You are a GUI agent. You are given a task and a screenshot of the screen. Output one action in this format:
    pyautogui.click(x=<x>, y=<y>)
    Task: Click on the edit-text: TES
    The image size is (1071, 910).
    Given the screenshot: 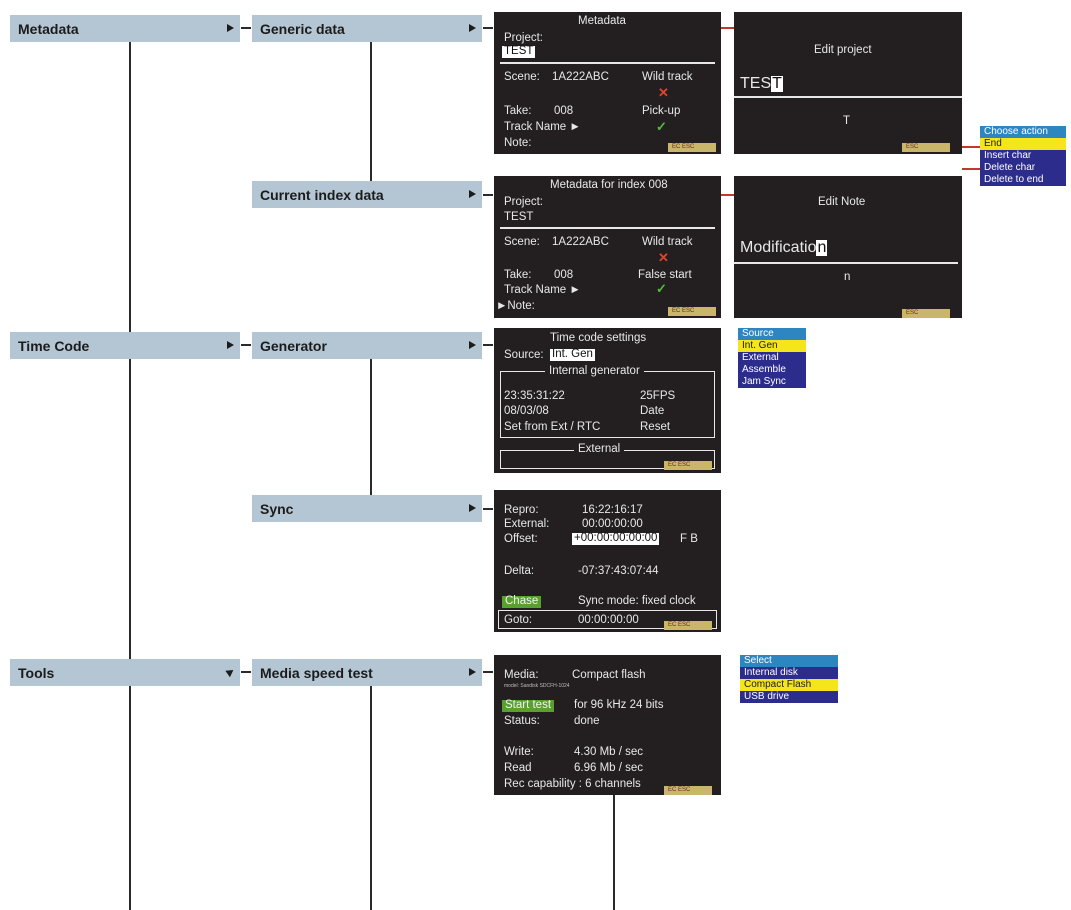 What is the action you would take?
    pyautogui.click(x=756, y=83)
    